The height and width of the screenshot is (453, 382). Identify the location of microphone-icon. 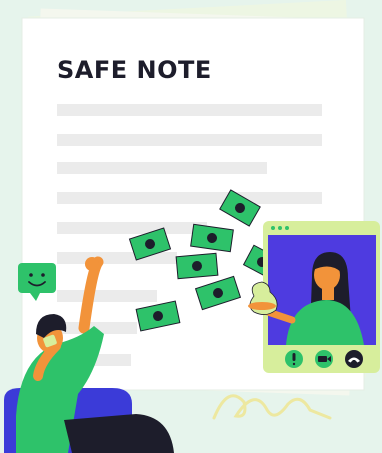
(294, 357).